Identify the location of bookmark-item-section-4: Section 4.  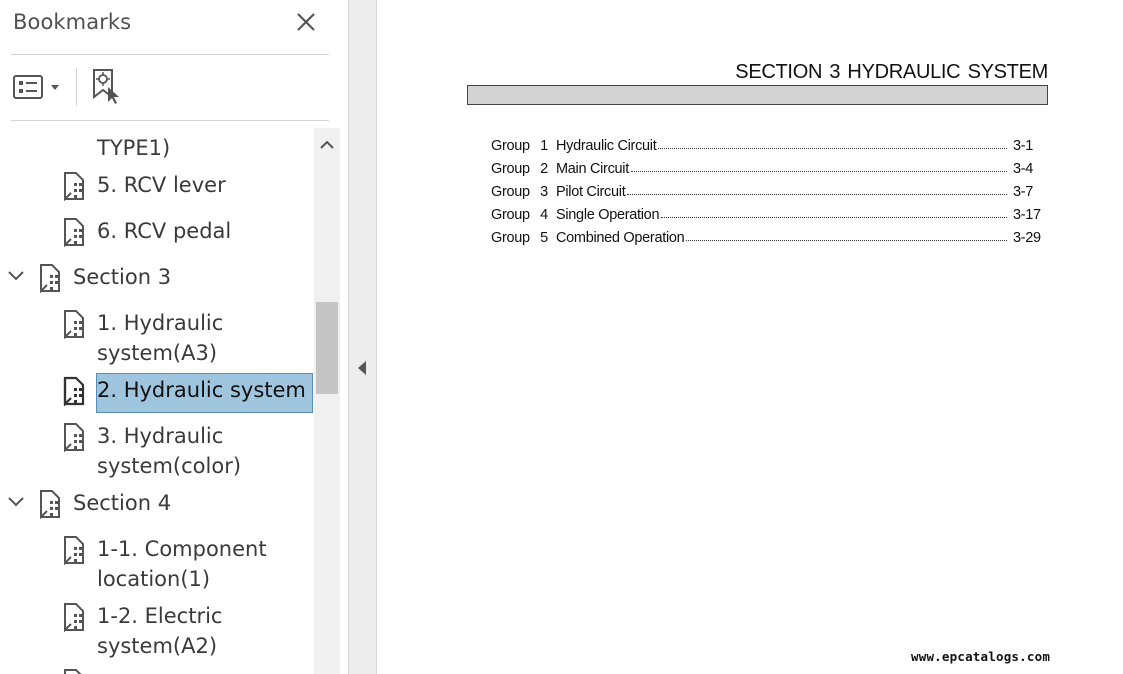
(157, 504).